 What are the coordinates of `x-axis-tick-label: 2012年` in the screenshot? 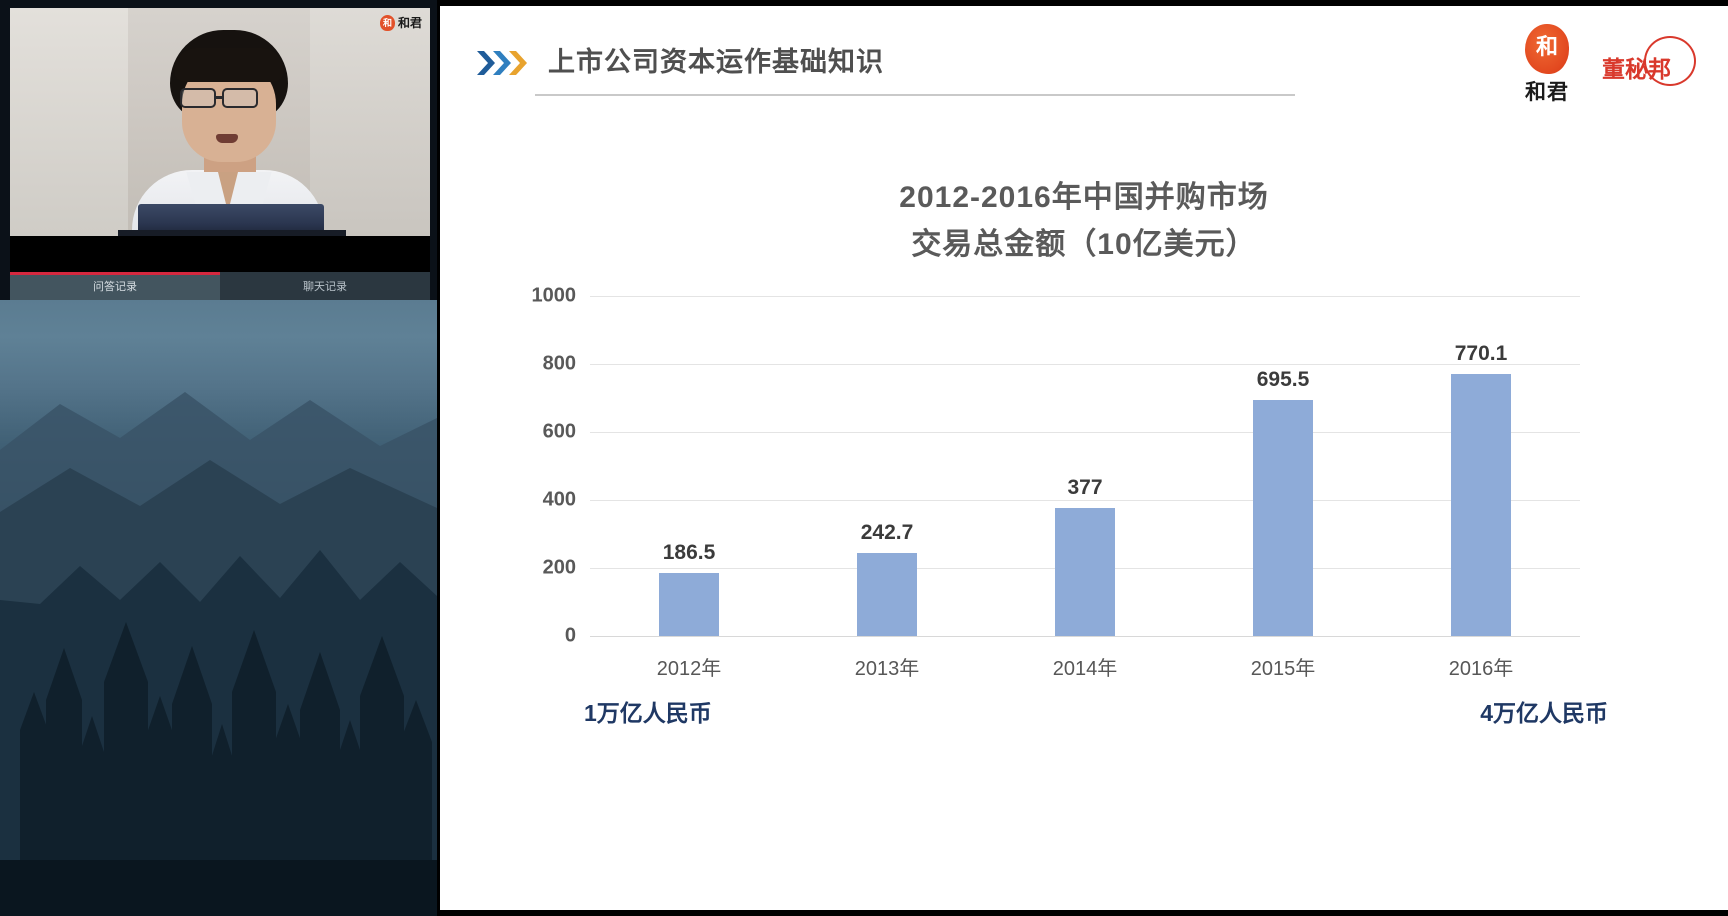 It's located at (689, 669).